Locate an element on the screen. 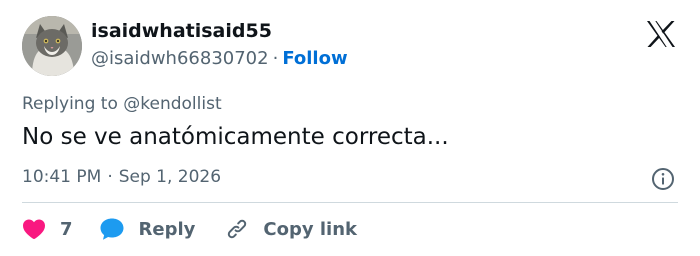 This screenshot has height=256, width=700. follow-button: Follow is located at coordinates (314, 58).